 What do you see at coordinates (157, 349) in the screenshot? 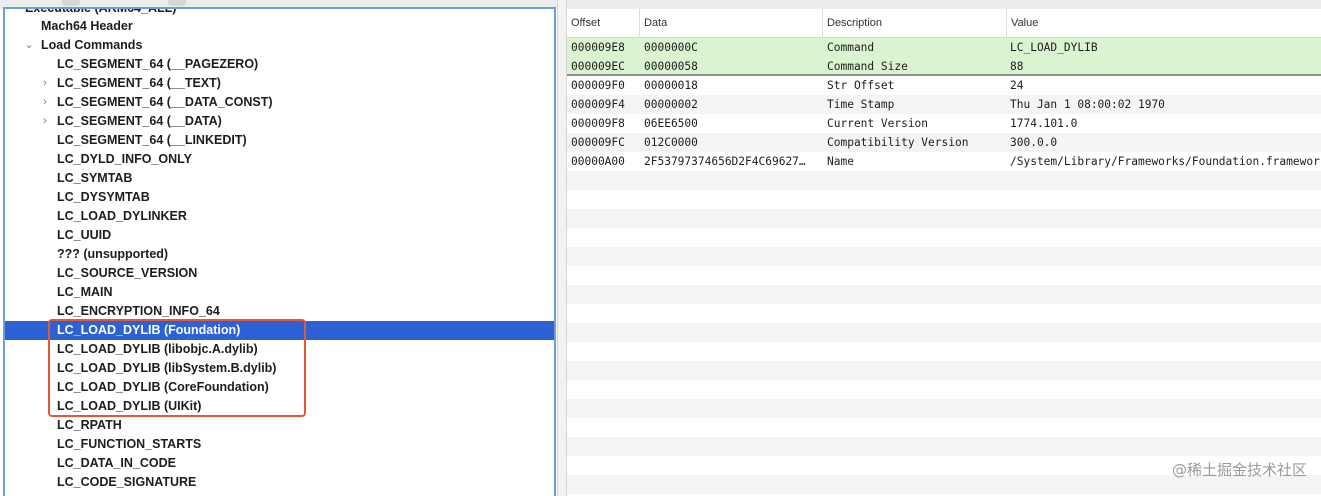
I see `outline-item-label: LC_LOAD_DYLIB (libobjc.A.dylib)` at bounding box center [157, 349].